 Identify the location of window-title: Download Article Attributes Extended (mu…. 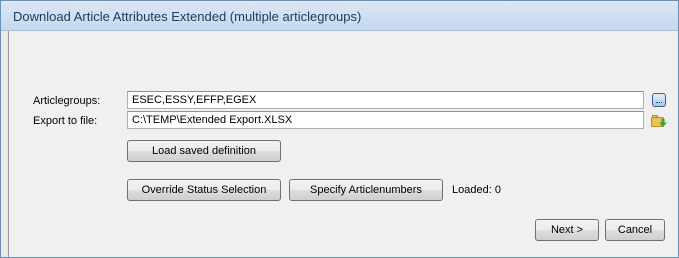
(187, 16).